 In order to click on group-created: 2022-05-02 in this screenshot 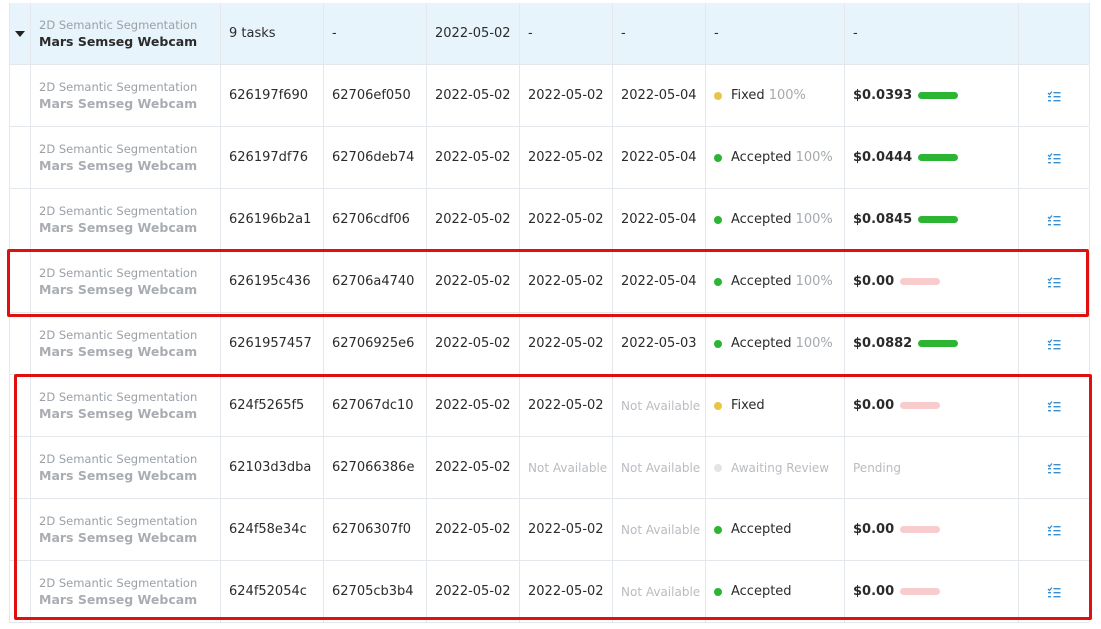, I will do `click(473, 33)`.